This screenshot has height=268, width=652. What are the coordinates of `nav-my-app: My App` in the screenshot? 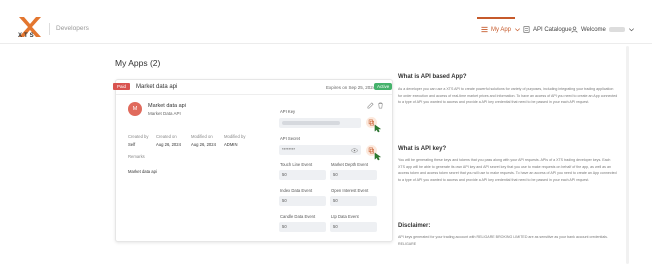 It's located at (501, 29).